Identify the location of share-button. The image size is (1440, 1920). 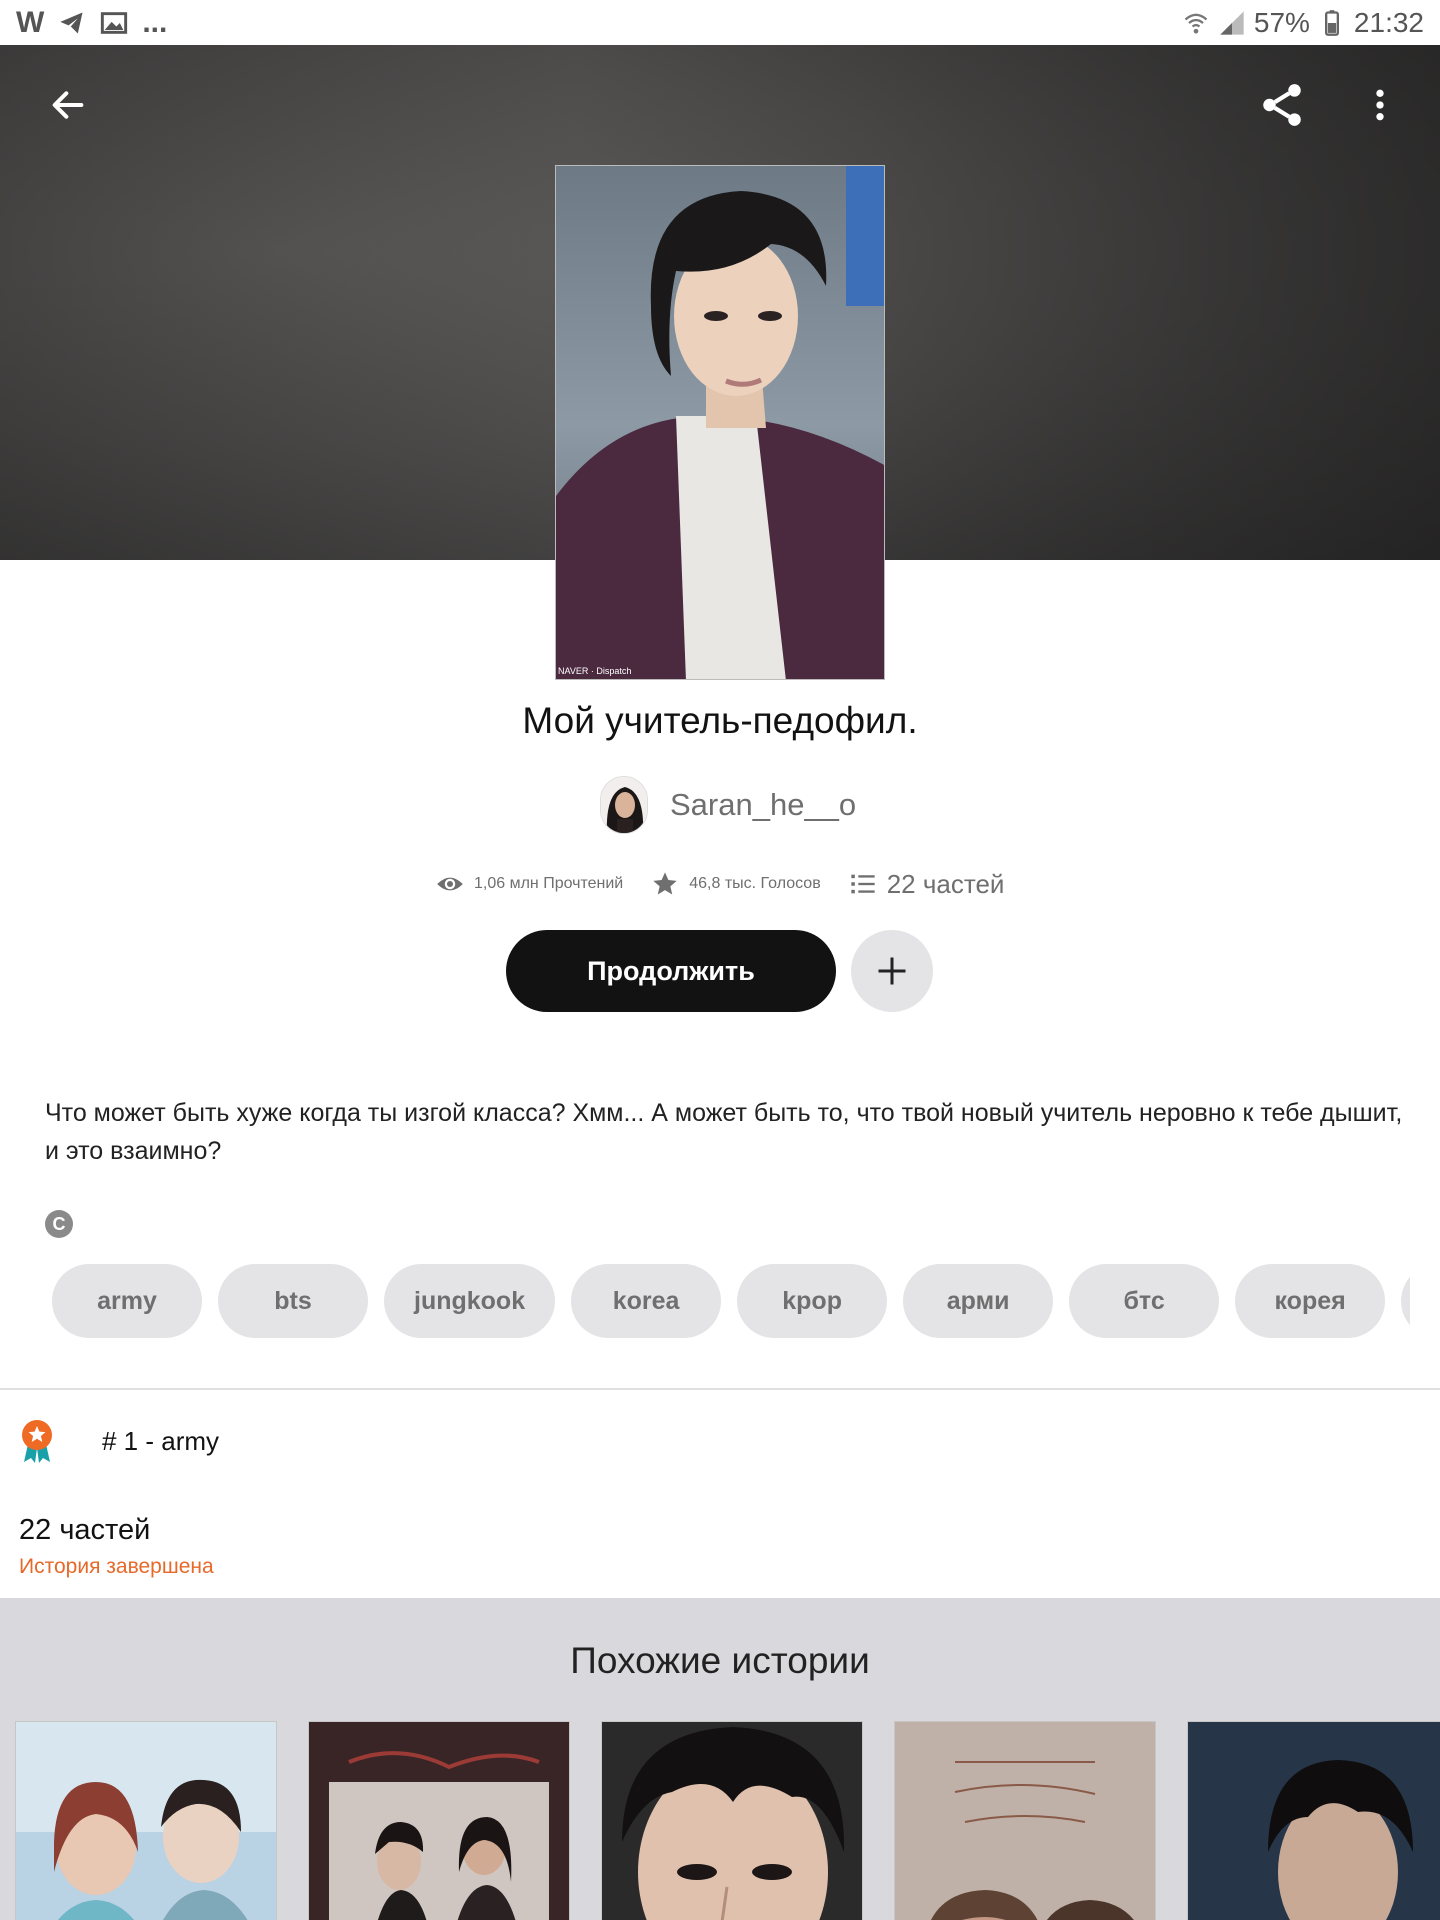
(1282, 105).